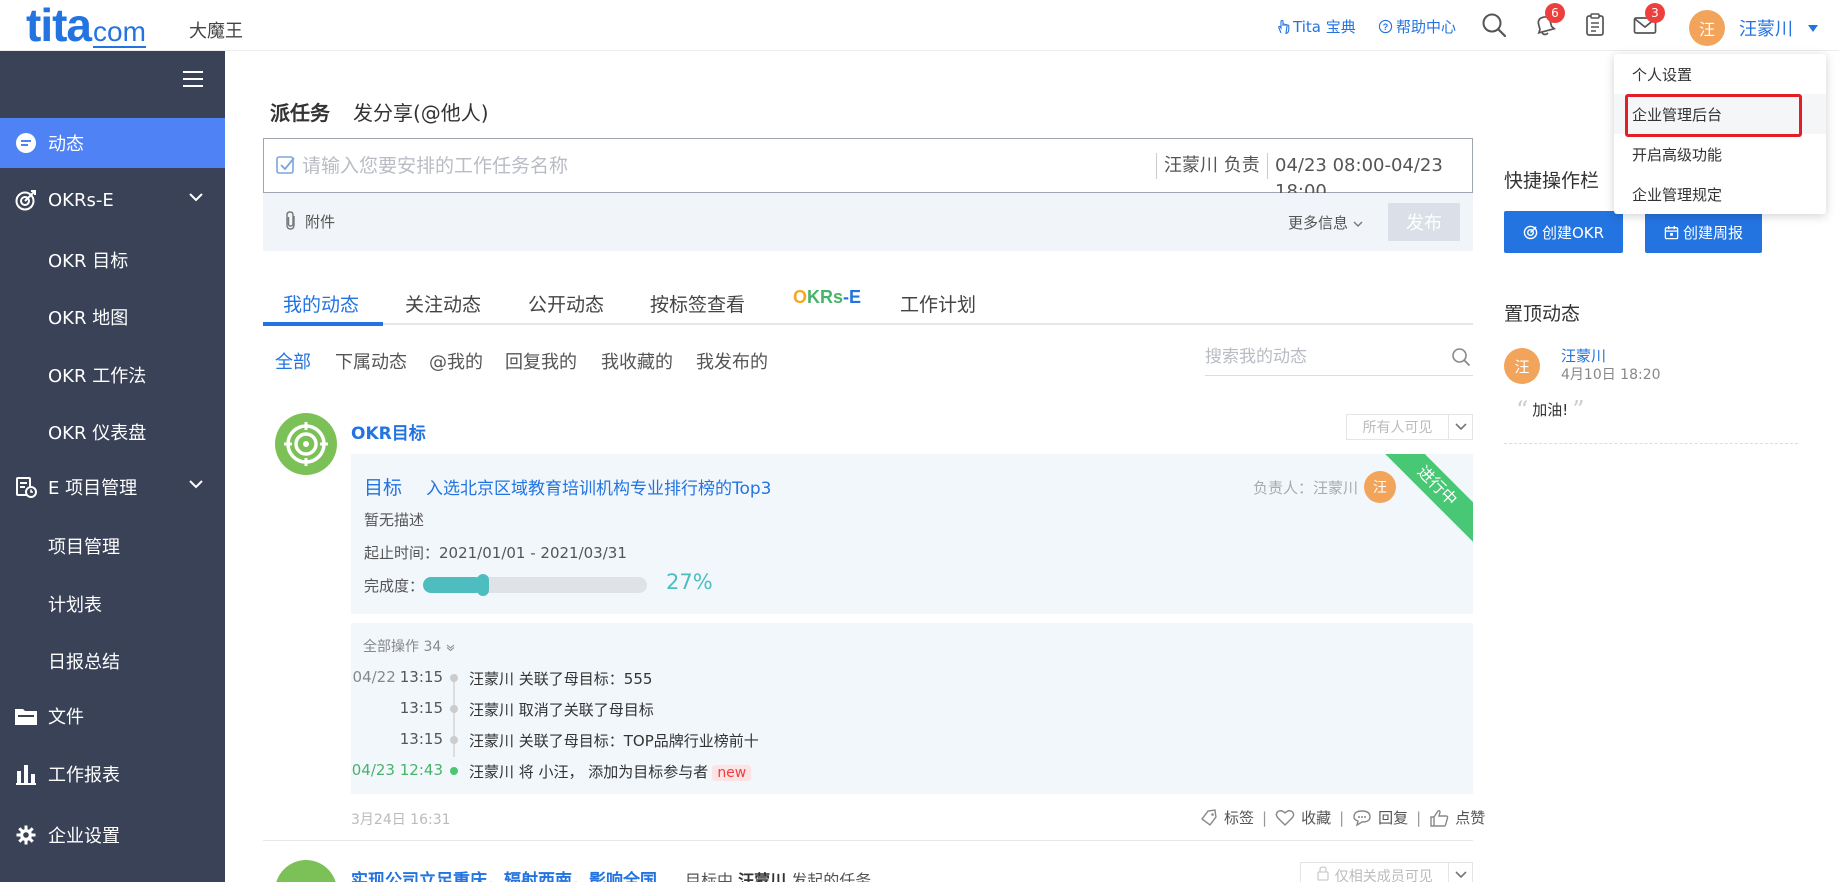 The image size is (1839, 882). I want to click on sidebar-item-label: OKRs-E, so click(81, 200).